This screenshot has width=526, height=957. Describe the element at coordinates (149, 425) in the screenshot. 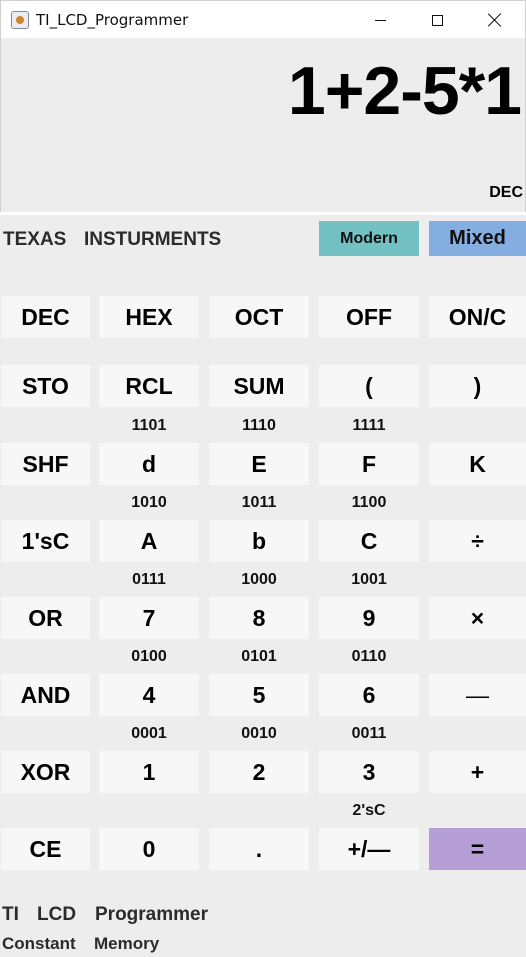

I see `binary-label-d: 1101` at that location.